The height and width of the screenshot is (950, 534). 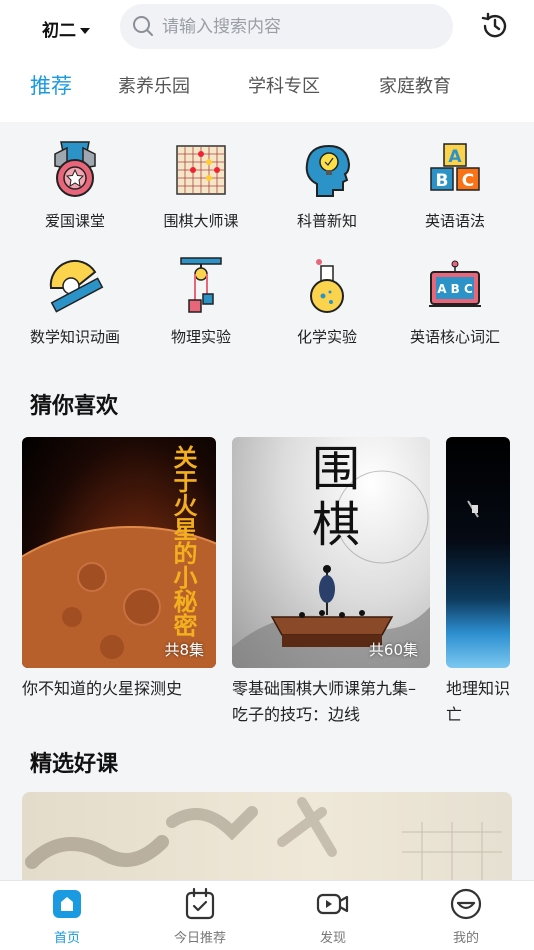 I want to click on course-cover-mars: 关于火星的小秘密 共8集, so click(x=119, y=552).